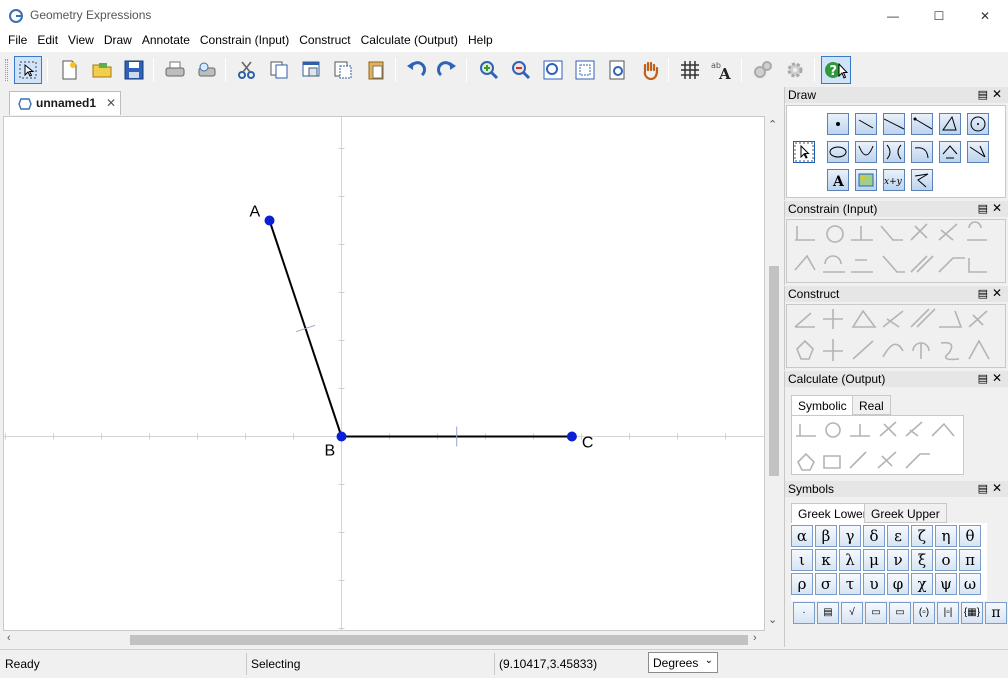 This screenshot has width=1008, height=678. Describe the element at coordinates (922, 560) in the screenshot. I see `greek-symbol-button: ξ` at that location.